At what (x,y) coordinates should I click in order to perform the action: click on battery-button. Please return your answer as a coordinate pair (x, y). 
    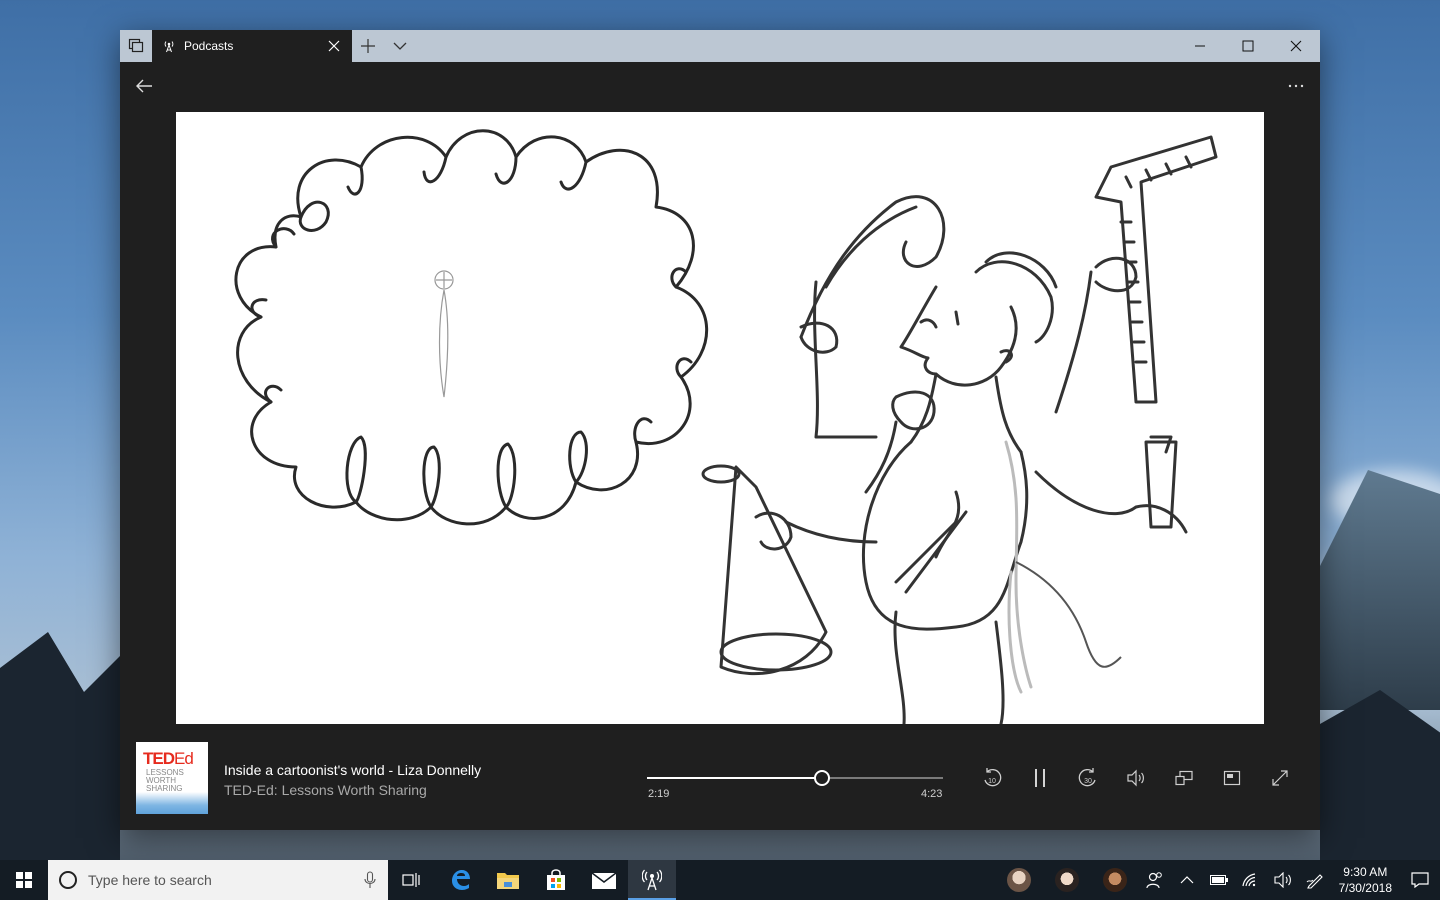
    Looking at the image, I should click on (1219, 880).